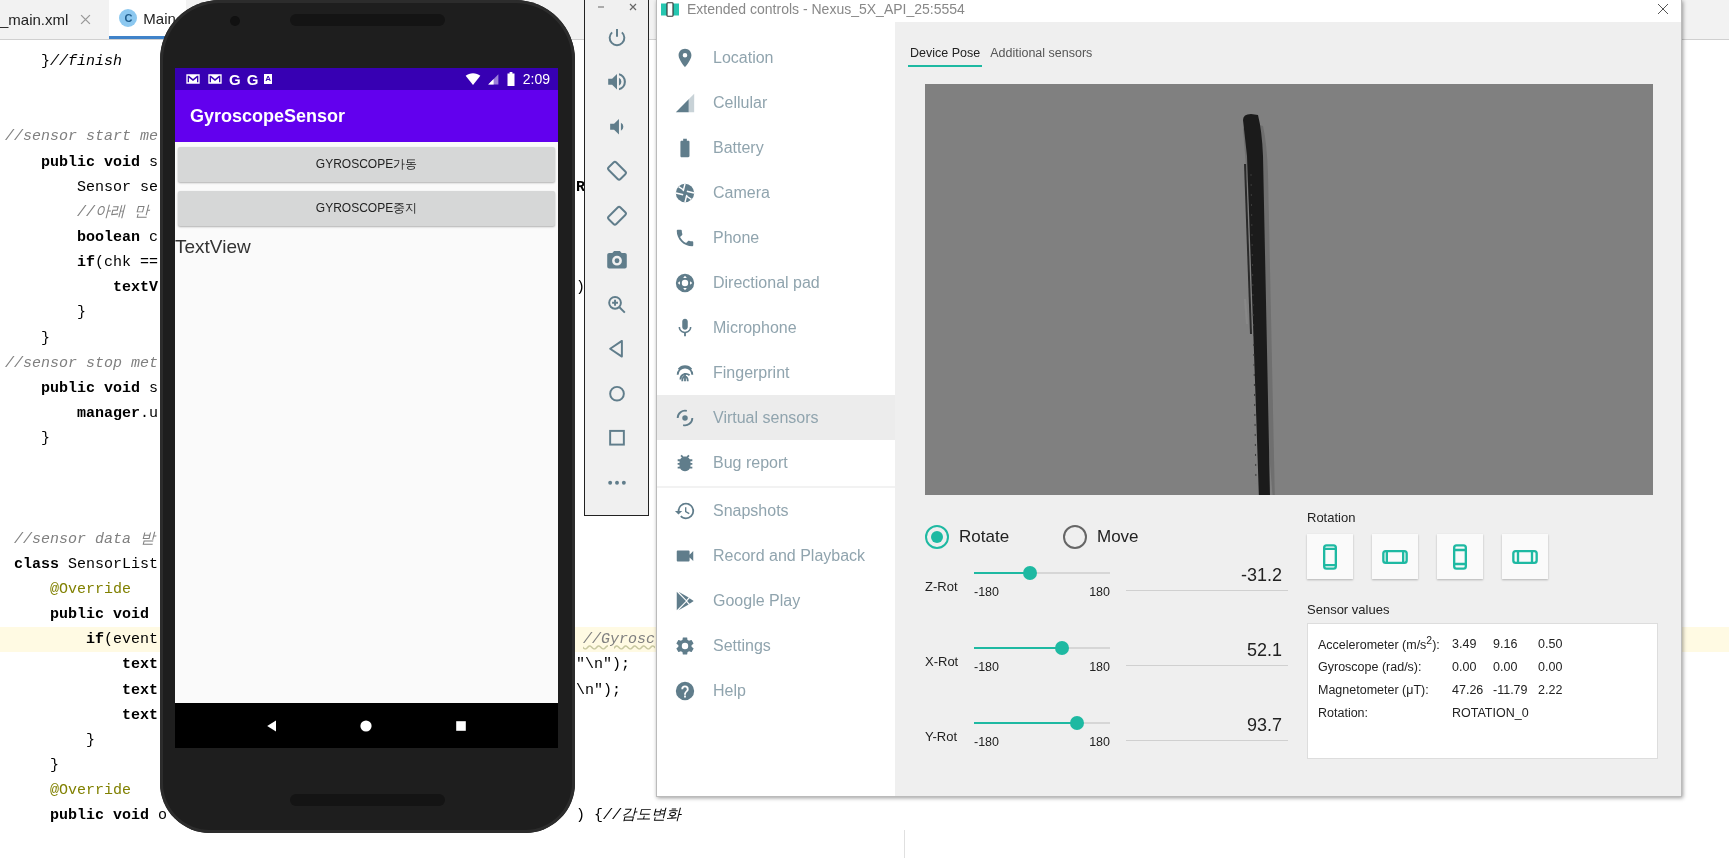 The image size is (1729, 858). I want to click on code-text: ), so click(580, 288).